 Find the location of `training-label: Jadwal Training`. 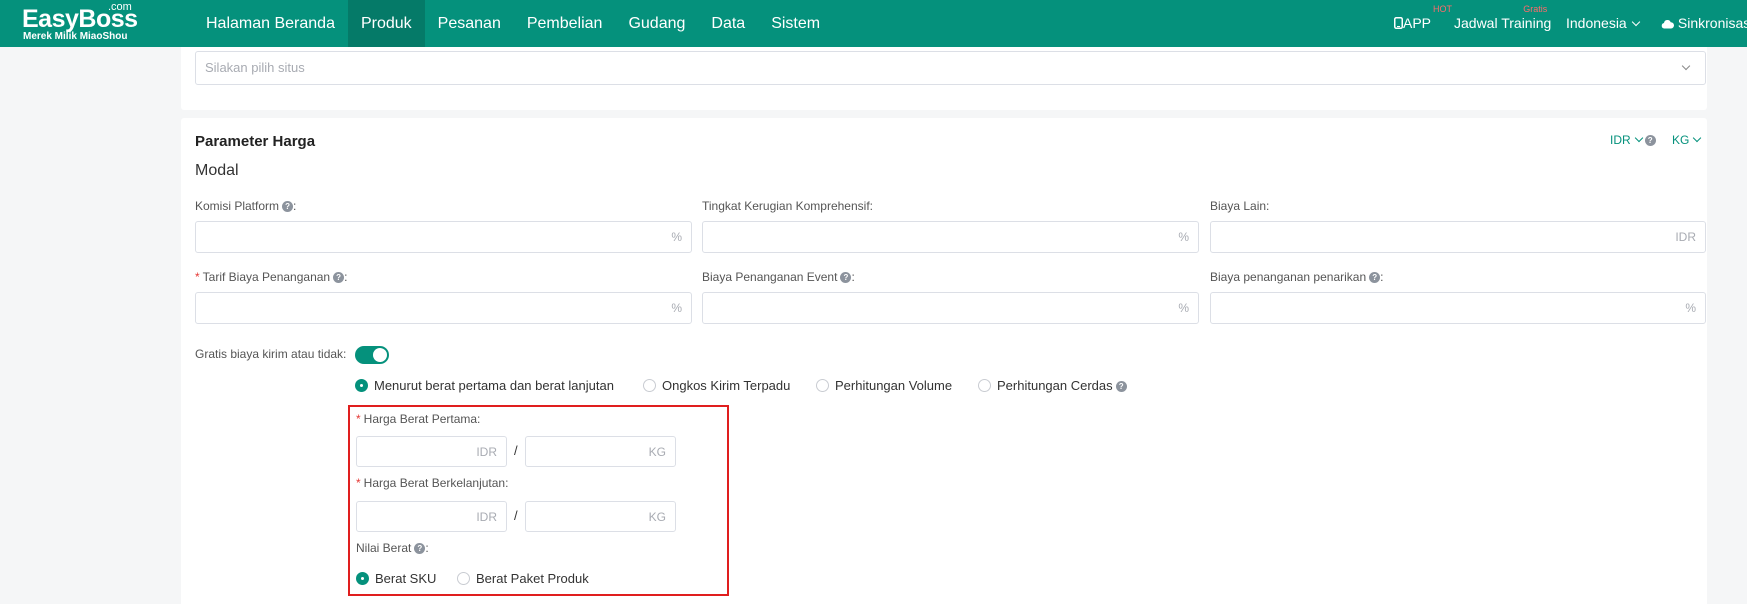

training-label: Jadwal Training is located at coordinates (1503, 23).